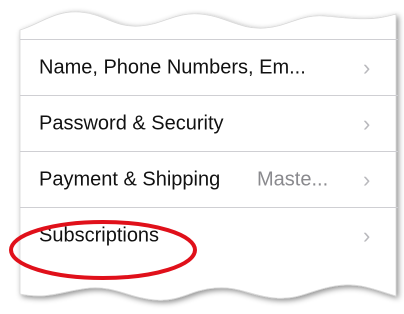 The width and height of the screenshot is (404, 314). Describe the element at coordinates (131, 123) in the screenshot. I see `row-label: Password & Security` at that location.